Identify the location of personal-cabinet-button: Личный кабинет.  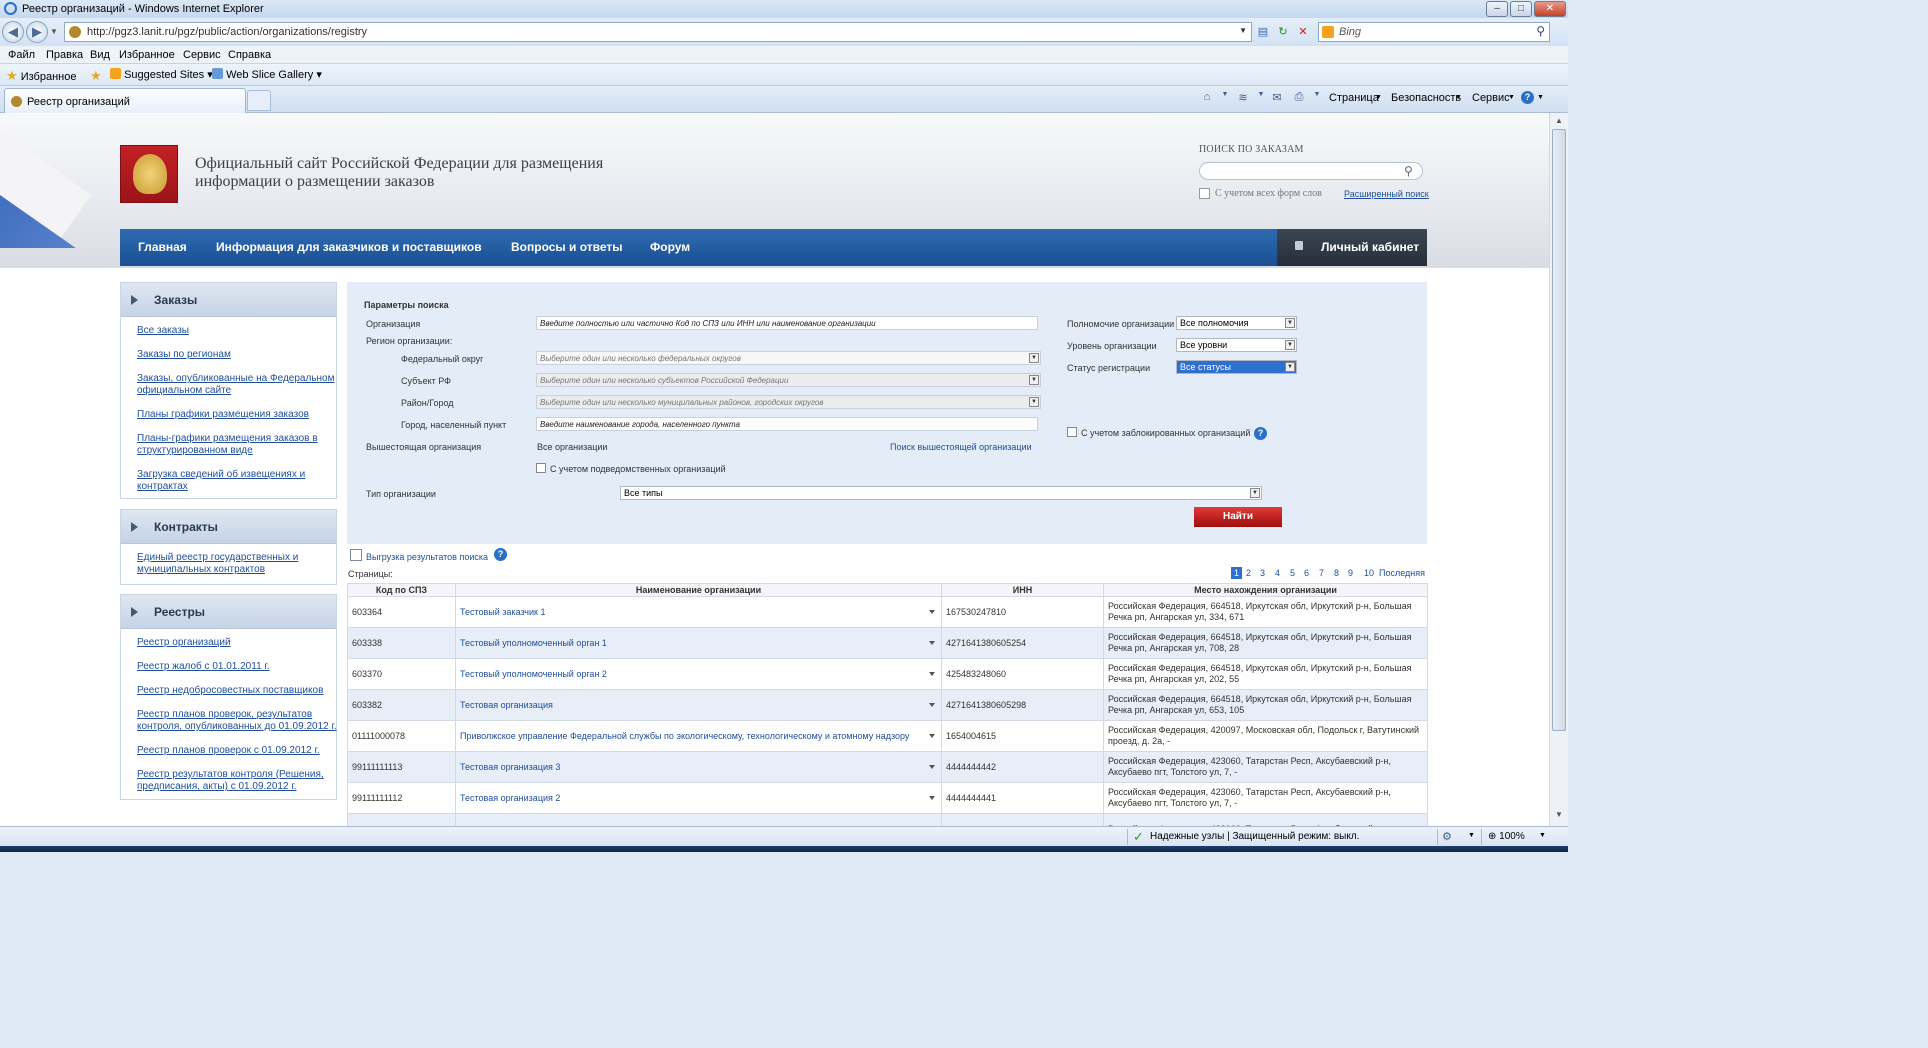
(1352, 247).